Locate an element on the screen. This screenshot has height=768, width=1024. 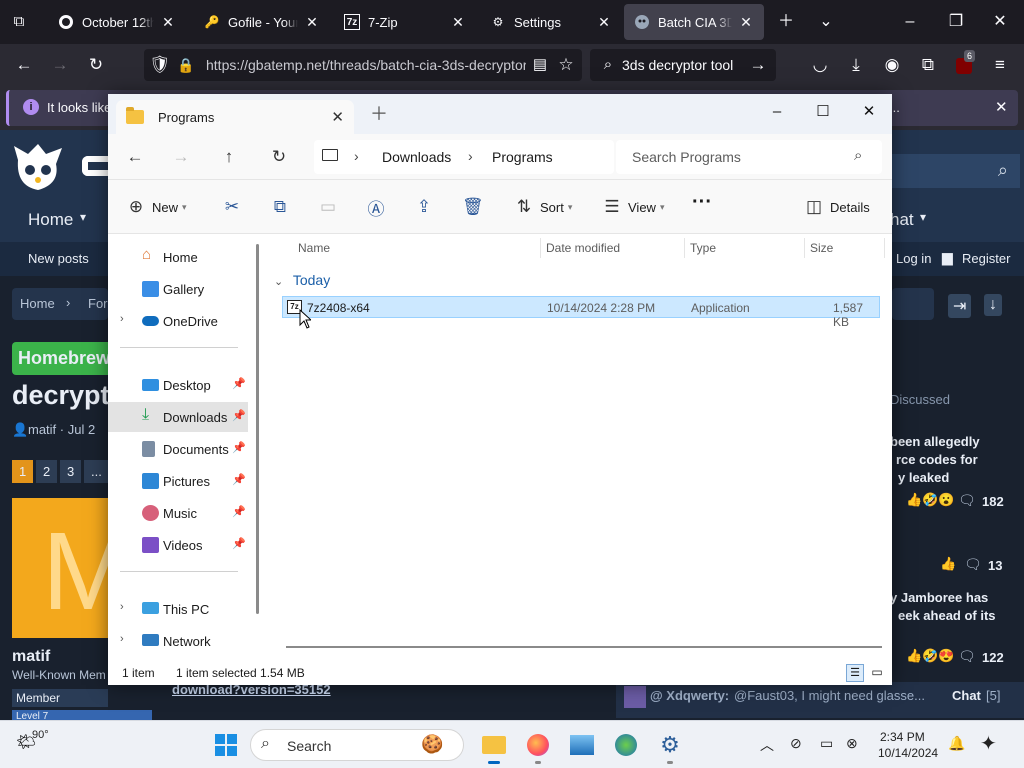
weather-temp: 90° is located at coordinates (40, 735).